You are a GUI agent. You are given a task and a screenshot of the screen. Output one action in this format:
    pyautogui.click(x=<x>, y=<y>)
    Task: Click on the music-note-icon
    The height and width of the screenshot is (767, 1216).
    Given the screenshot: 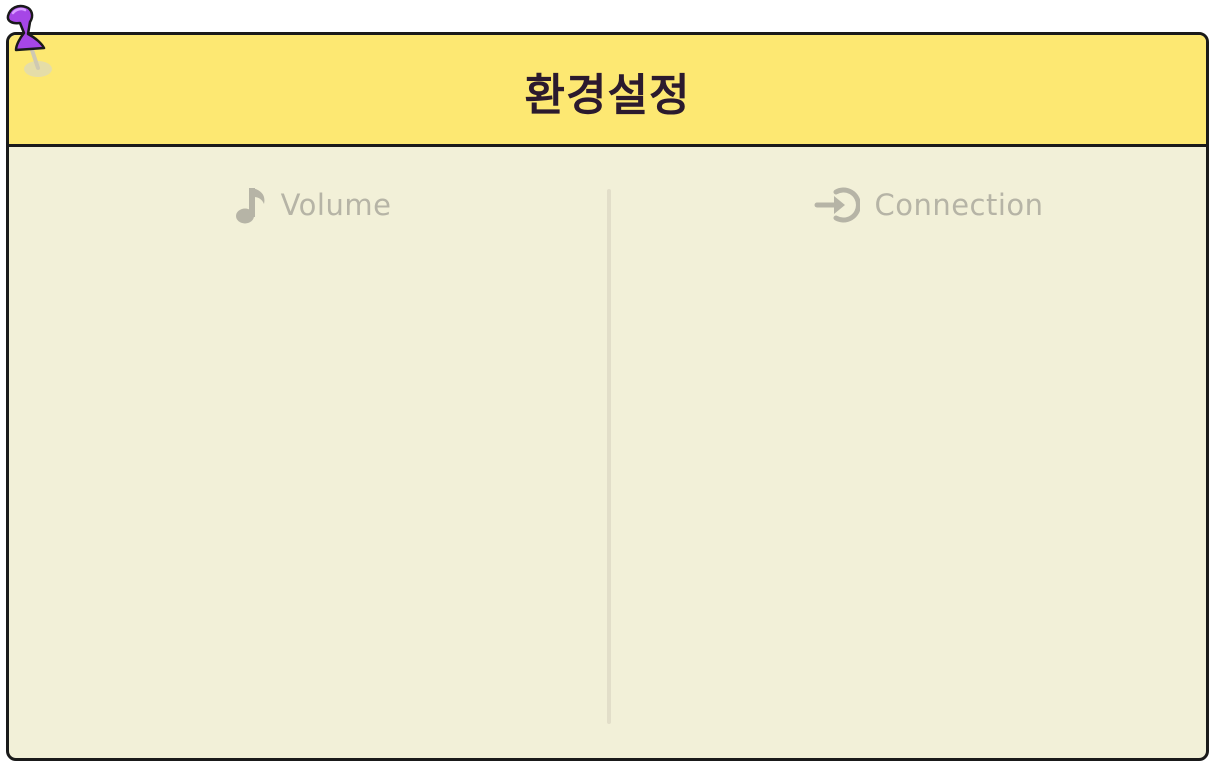 What is the action you would take?
    pyautogui.click(x=250, y=206)
    